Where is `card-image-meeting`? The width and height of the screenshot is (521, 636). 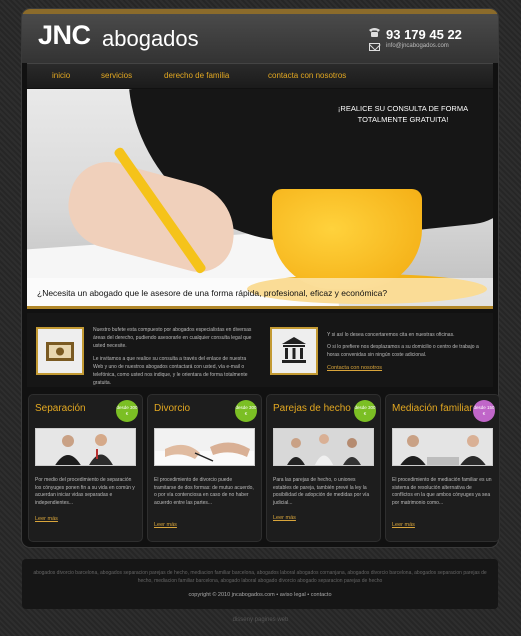 card-image-meeting is located at coordinates (323, 447).